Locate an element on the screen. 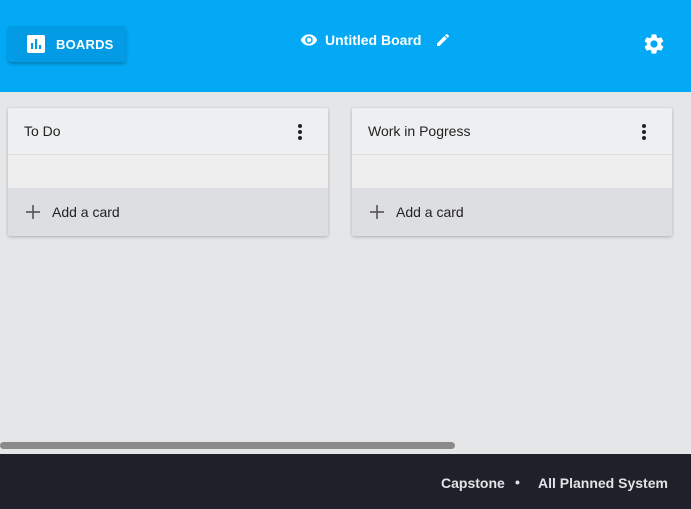 This screenshot has height=509, width=691. board-title: Untitled Board is located at coordinates (373, 40).